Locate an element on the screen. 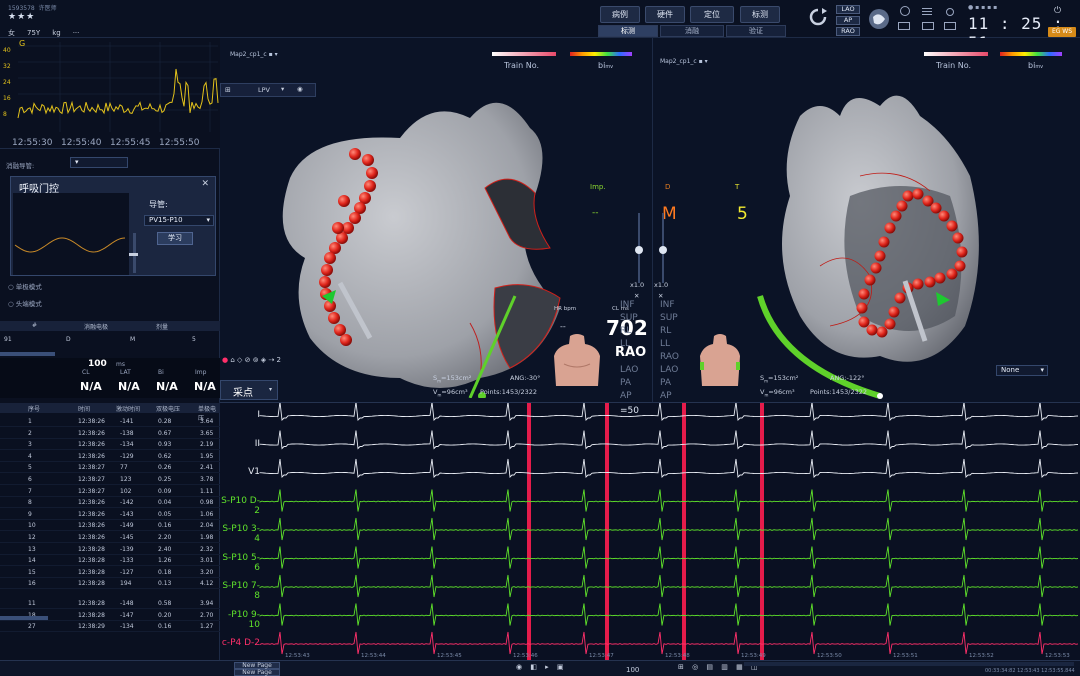 The image size is (1080, 676). zoom-handle-right is located at coordinates (663, 250).